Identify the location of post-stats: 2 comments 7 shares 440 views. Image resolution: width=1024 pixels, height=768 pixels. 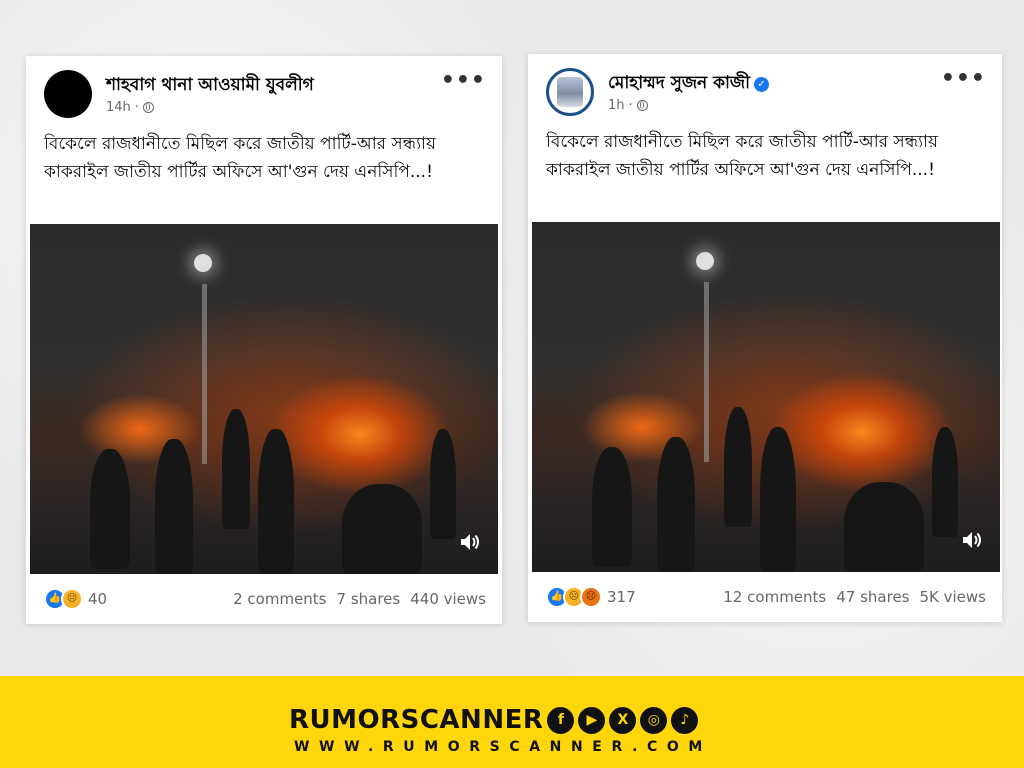
(359, 599).